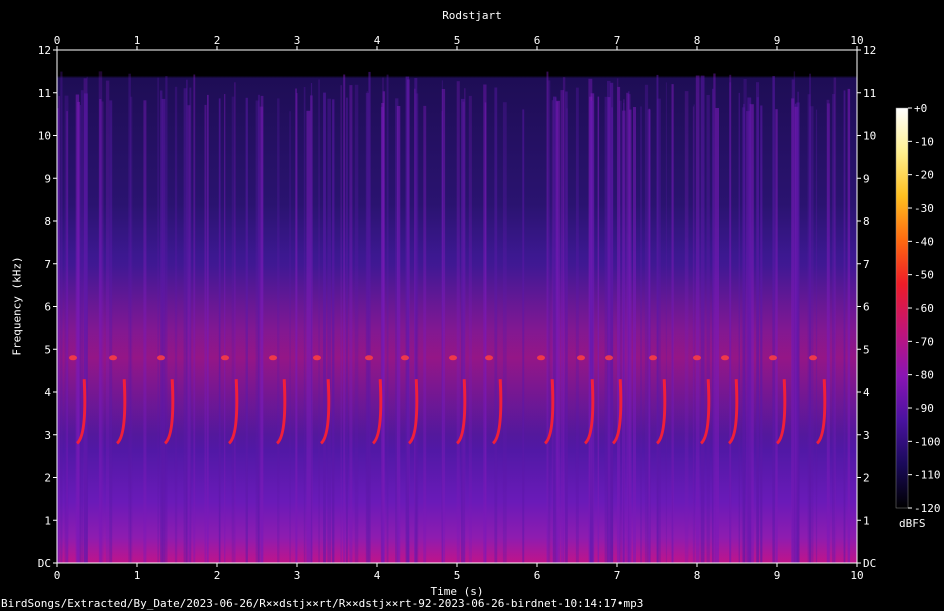 Image resolution: width=944 pixels, height=611 pixels. I want to click on x-tick-label-bottom: 8, so click(697, 575).